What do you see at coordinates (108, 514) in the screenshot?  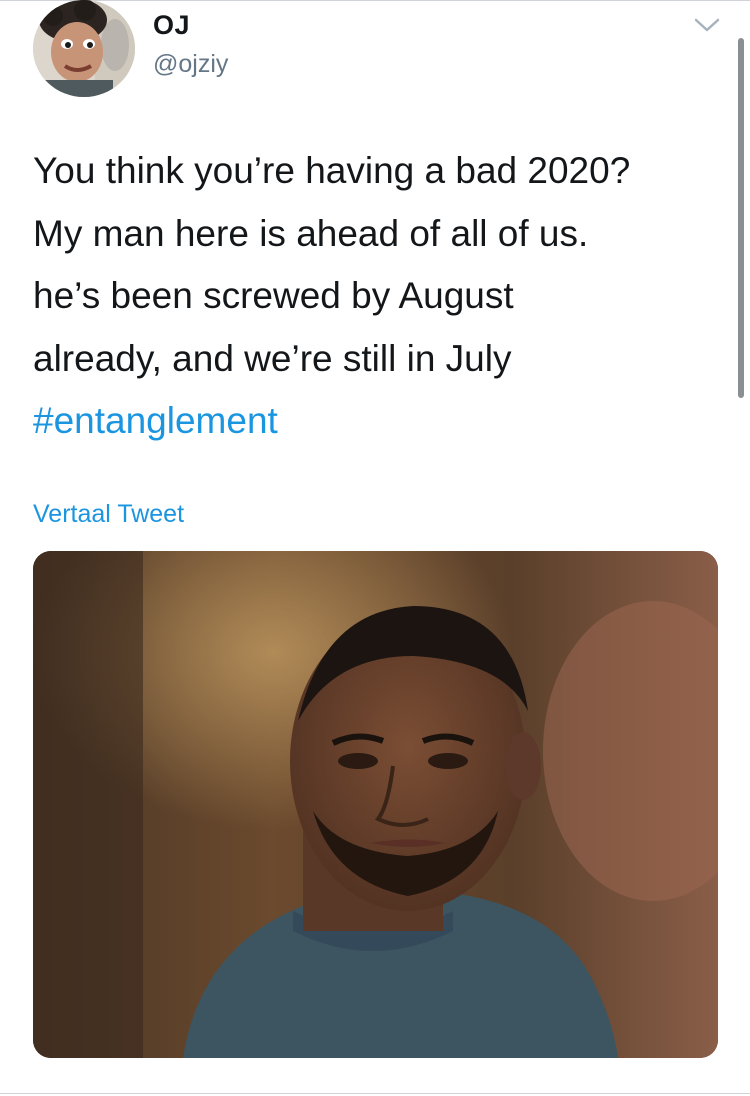 I see `translate-tweet-link: Vertaal Tweet` at bounding box center [108, 514].